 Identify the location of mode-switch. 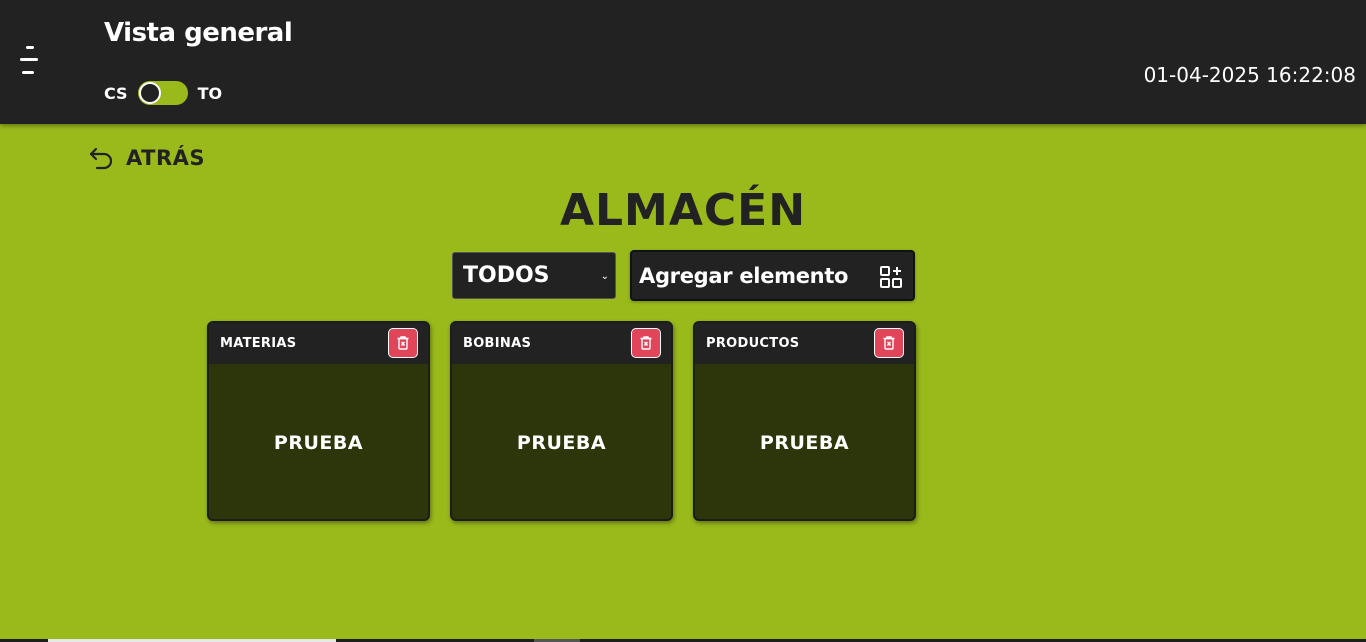
(162, 93).